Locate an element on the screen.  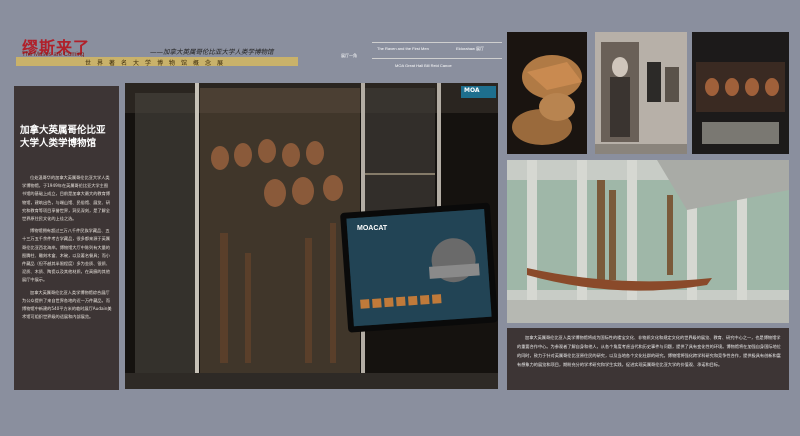
portrait-gallery-photo is located at coordinates (641, 93).